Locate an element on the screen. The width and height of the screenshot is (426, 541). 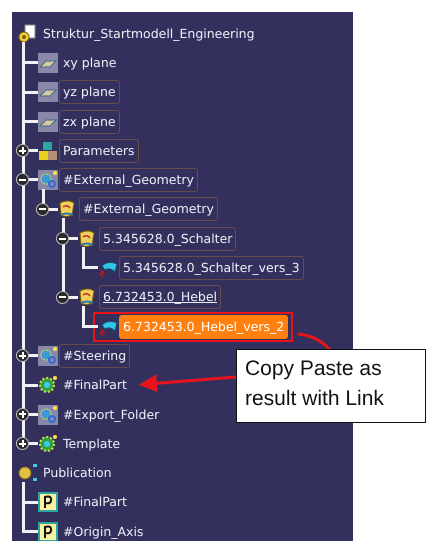
tree-item: xy plane is located at coordinates (89, 62).